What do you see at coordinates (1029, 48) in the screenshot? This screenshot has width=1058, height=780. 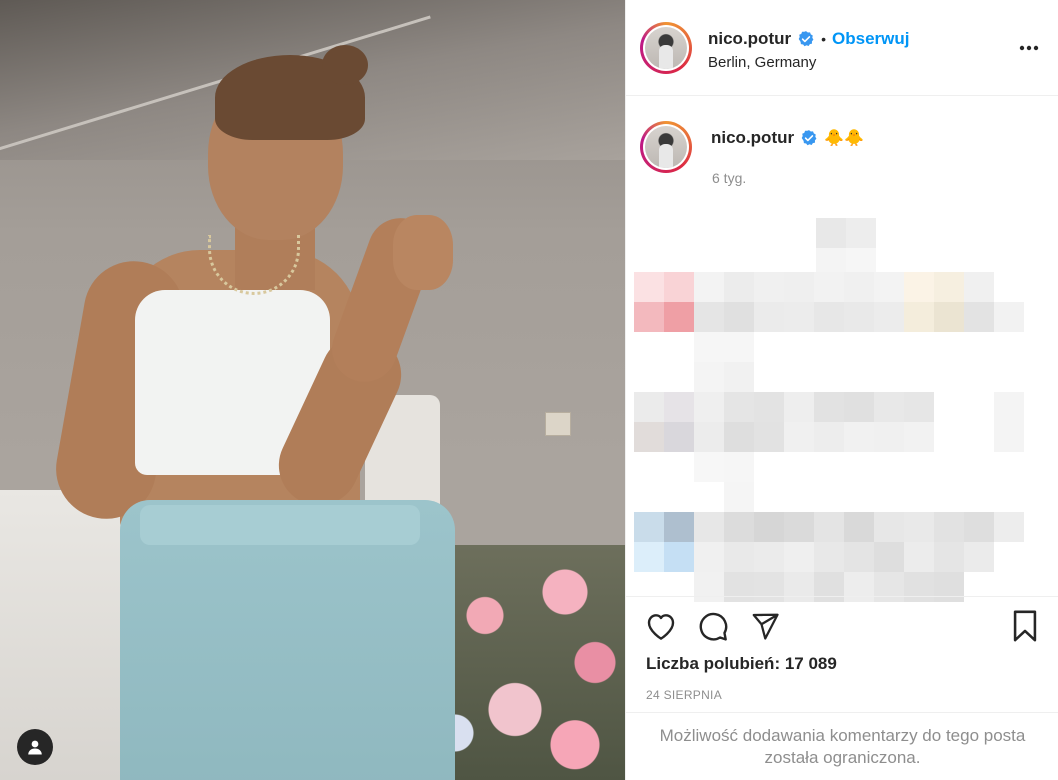 I see `more-options-icon` at bounding box center [1029, 48].